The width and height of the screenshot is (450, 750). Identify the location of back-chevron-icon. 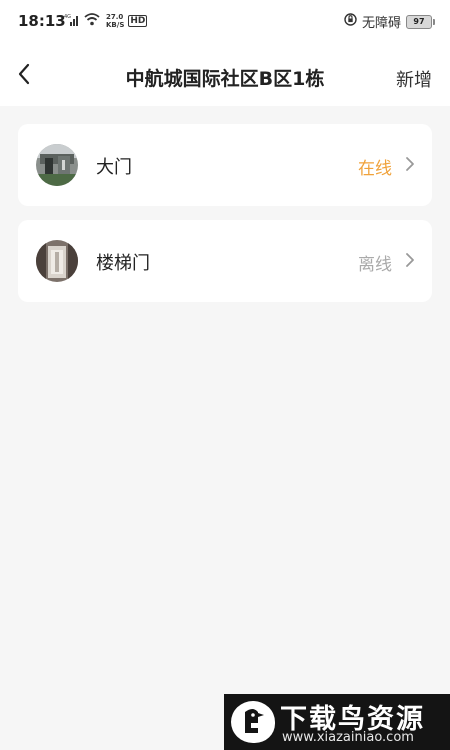
(24, 76).